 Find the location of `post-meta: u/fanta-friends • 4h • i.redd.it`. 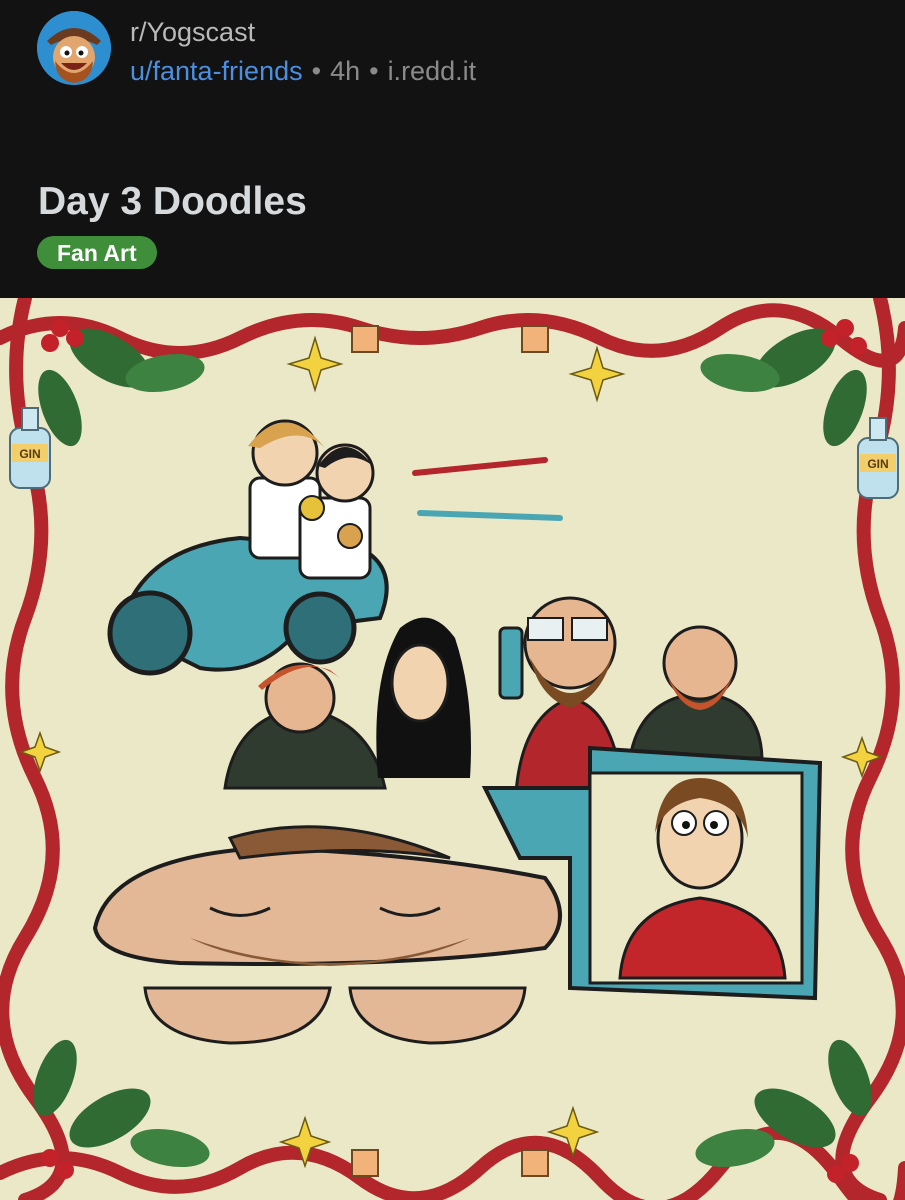

post-meta: u/fanta-friends • 4h • i.redd.it is located at coordinates (303, 71).